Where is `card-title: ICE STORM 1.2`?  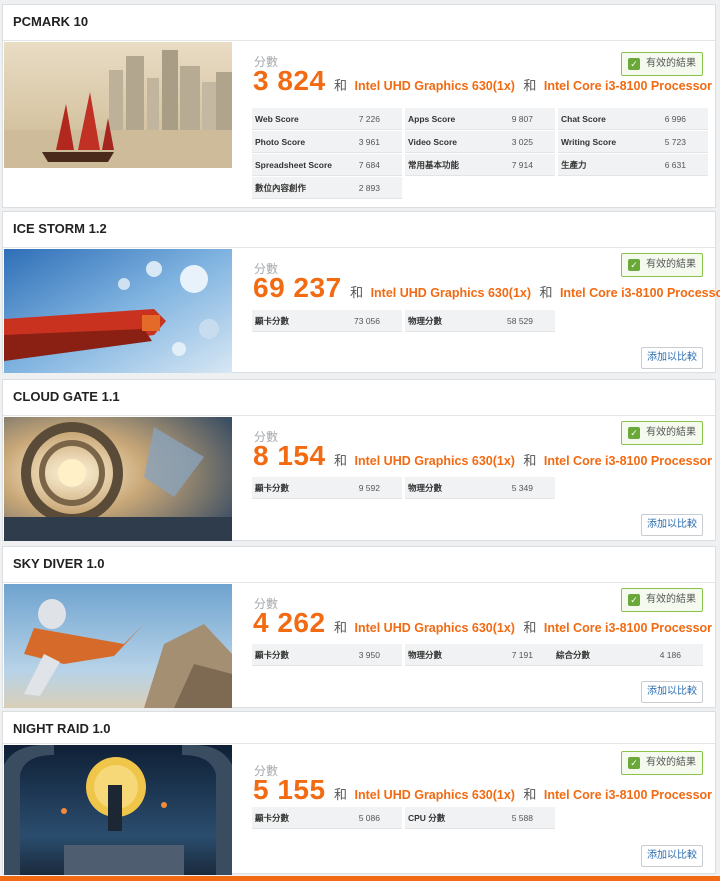
card-title: ICE STORM 1.2 is located at coordinates (60, 228).